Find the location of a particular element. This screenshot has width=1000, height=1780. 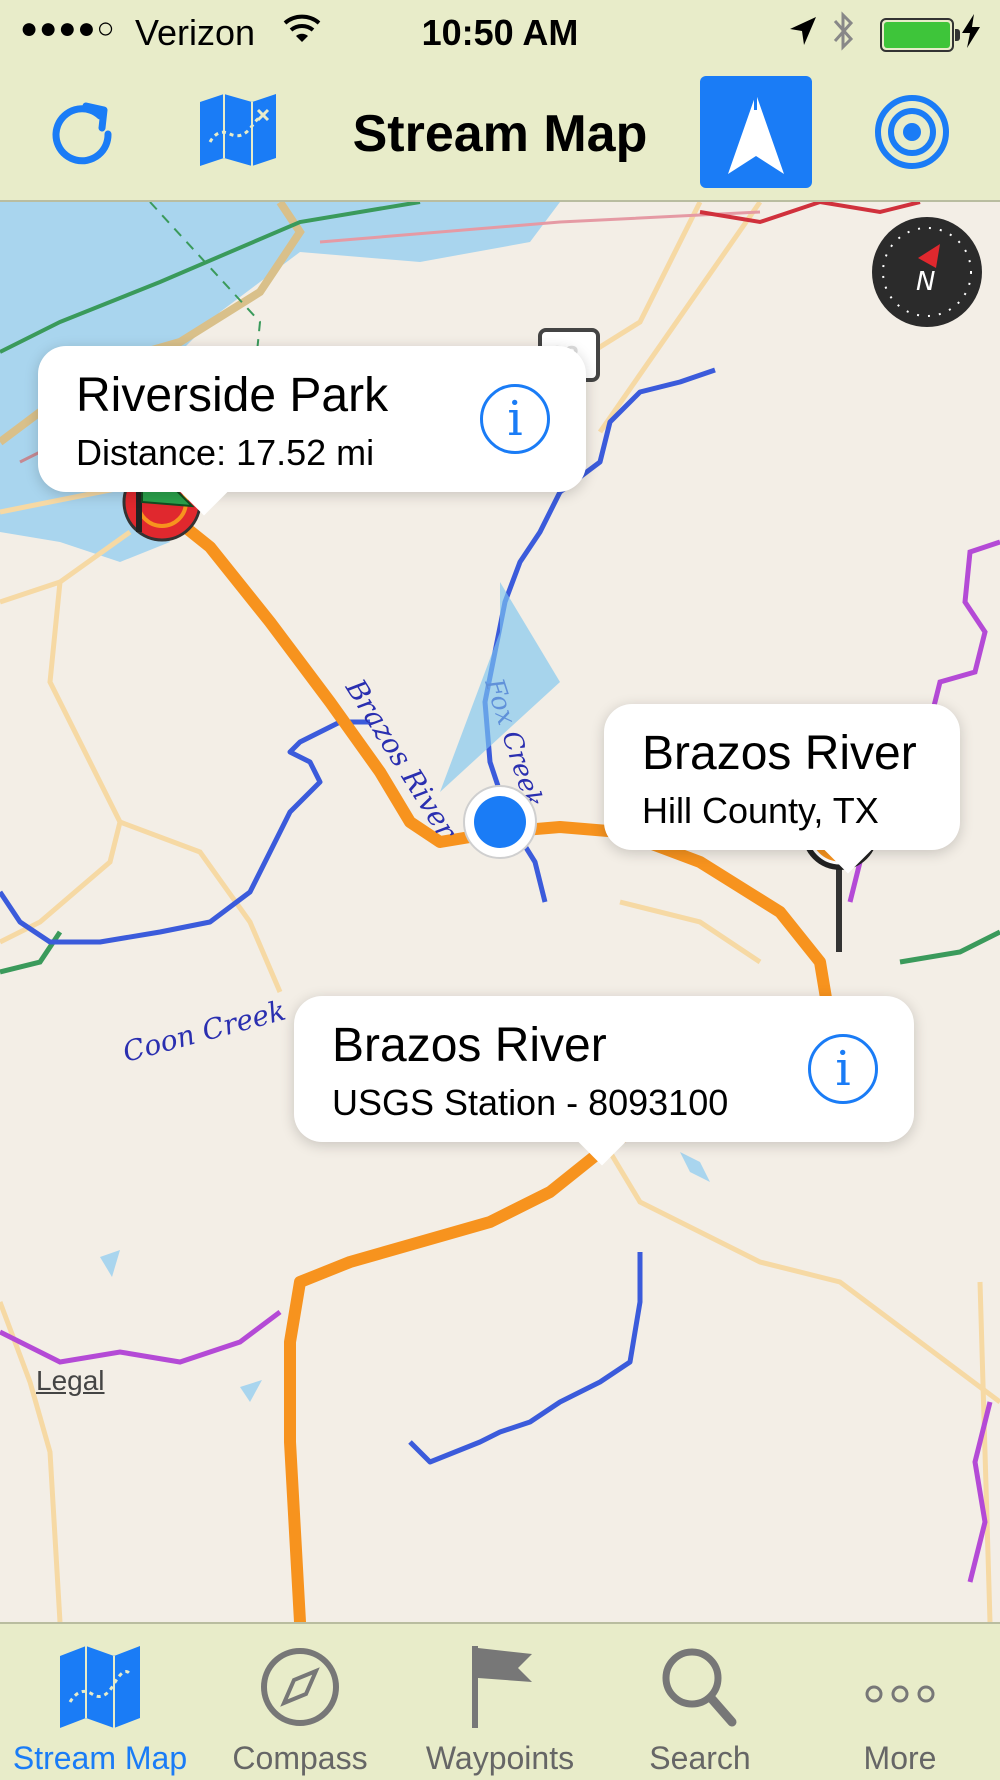

page-title: Stream Map is located at coordinates (500, 134).